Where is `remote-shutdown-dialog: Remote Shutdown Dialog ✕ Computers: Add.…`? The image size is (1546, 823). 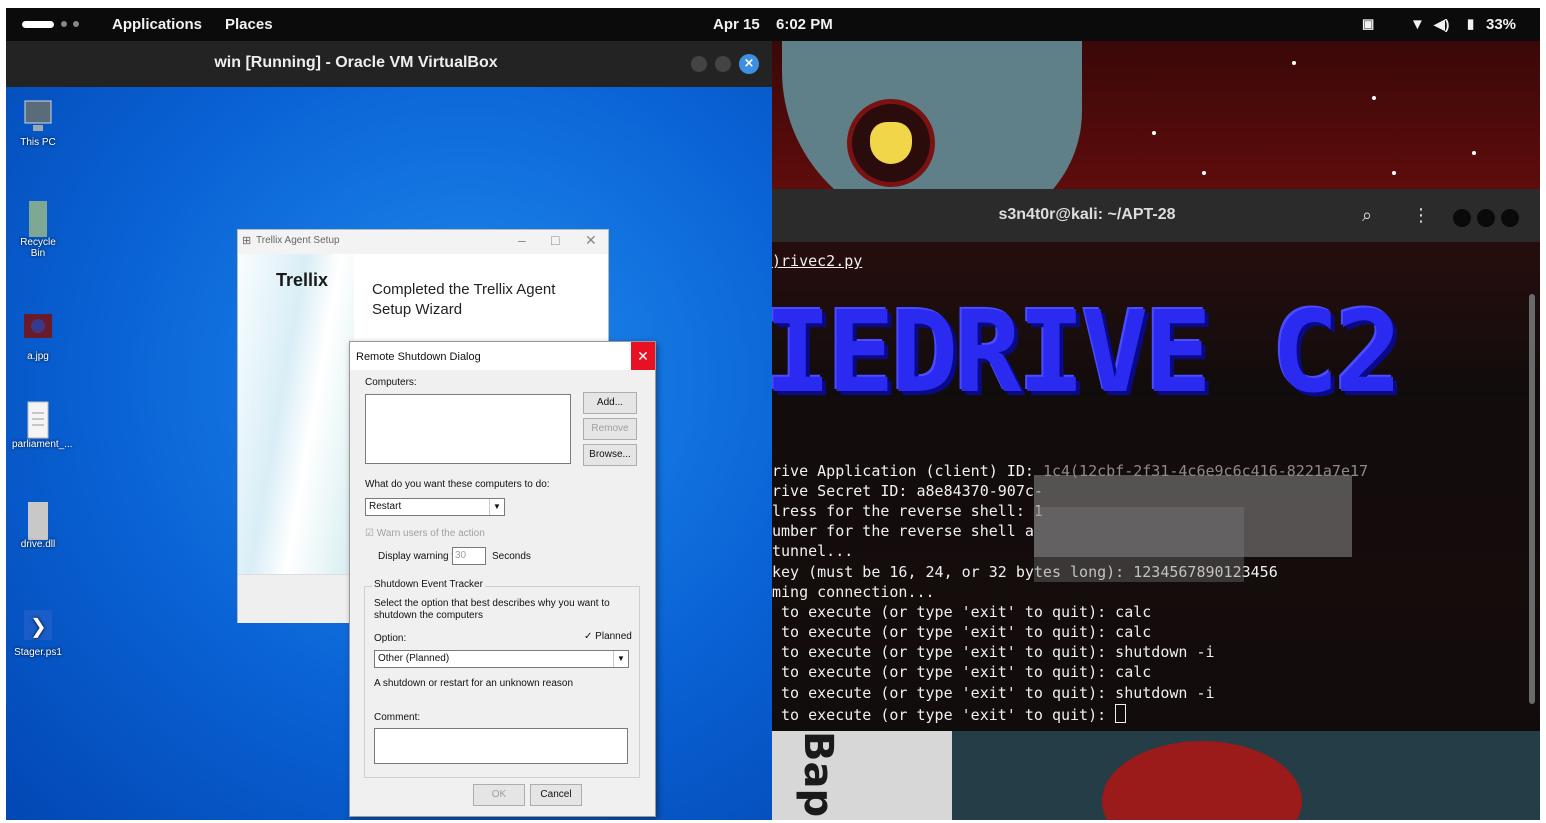 remote-shutdown-dialog: Remote Shutdown Dialog ✕ Computers: Add.… is located at coordinates (502, 579).